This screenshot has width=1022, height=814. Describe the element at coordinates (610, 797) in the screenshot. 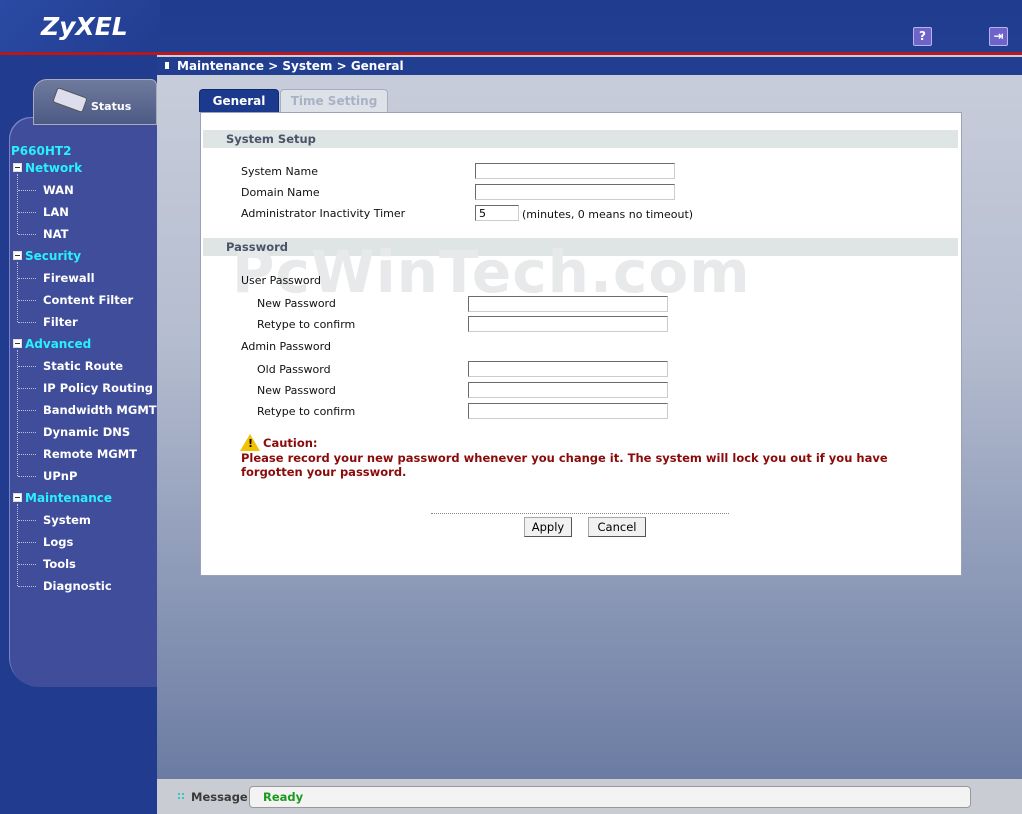

I see `message-field` at that location.